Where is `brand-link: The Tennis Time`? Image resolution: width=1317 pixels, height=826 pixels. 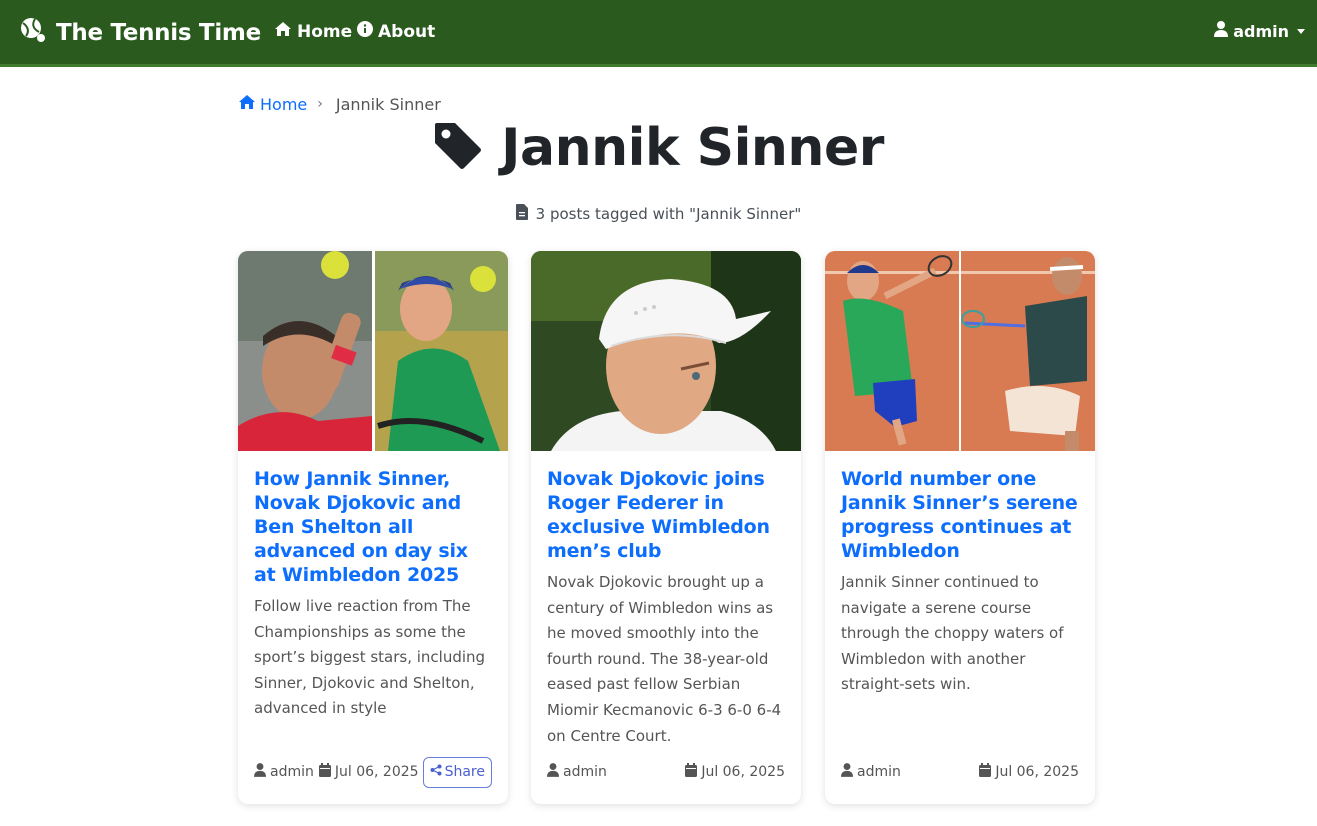
brand-link: The Tennis Time is located at coordinates (140, 32).